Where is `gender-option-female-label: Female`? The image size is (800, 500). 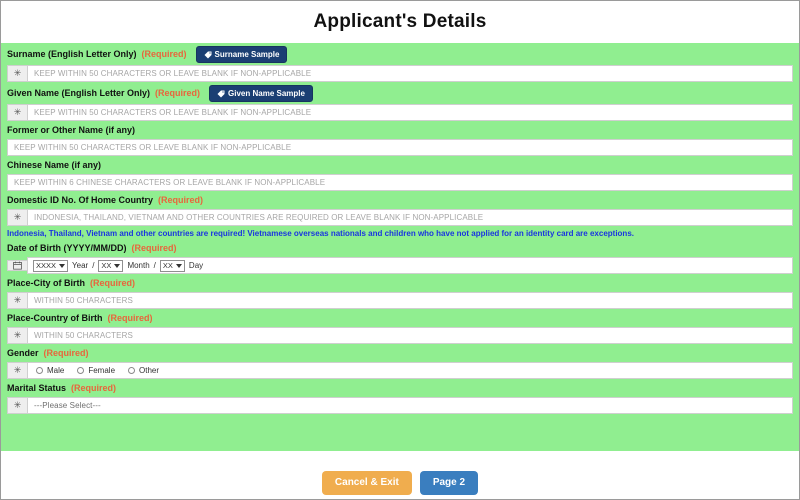 gender-option-female-label: Female is located at coordinates (102, 370).